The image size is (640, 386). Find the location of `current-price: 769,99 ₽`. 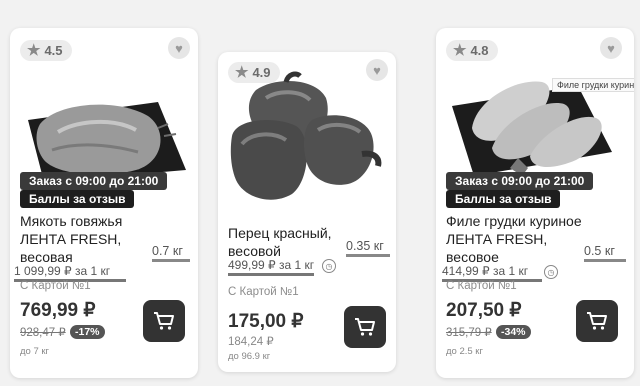

current-price: 769,99 ₽ is located at coordinates (58, 310).